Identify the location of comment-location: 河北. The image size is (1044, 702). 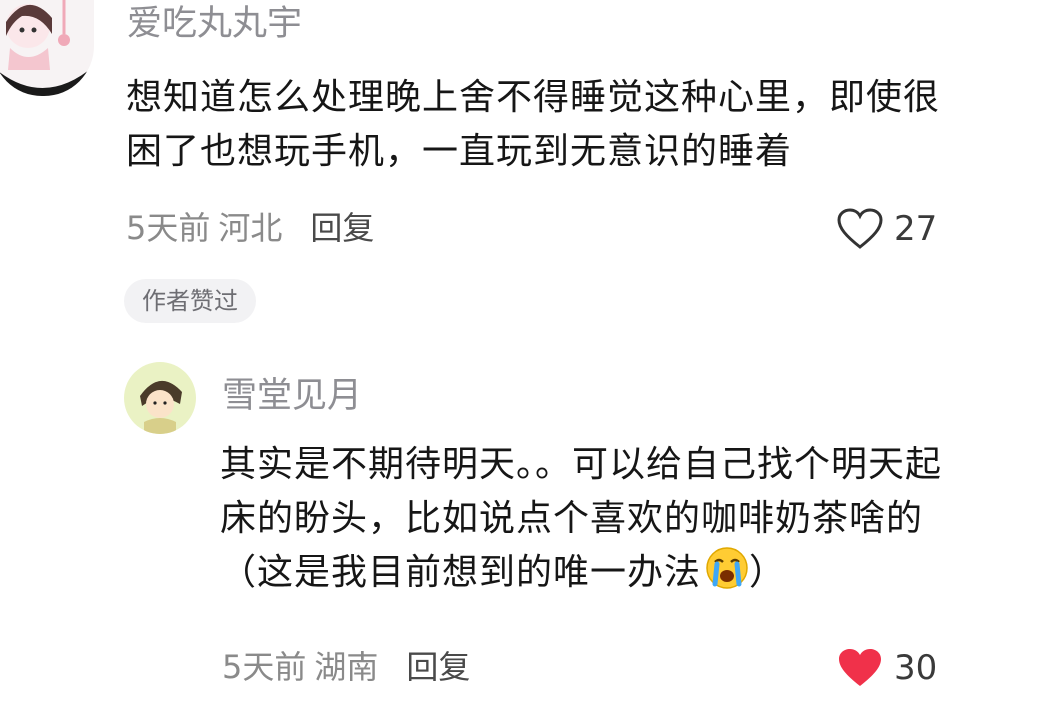
(250, 228).